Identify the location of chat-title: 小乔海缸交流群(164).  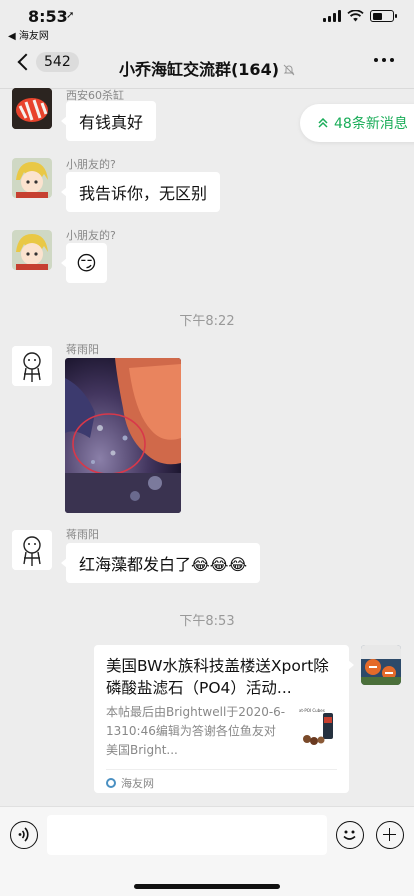
(207, 68).